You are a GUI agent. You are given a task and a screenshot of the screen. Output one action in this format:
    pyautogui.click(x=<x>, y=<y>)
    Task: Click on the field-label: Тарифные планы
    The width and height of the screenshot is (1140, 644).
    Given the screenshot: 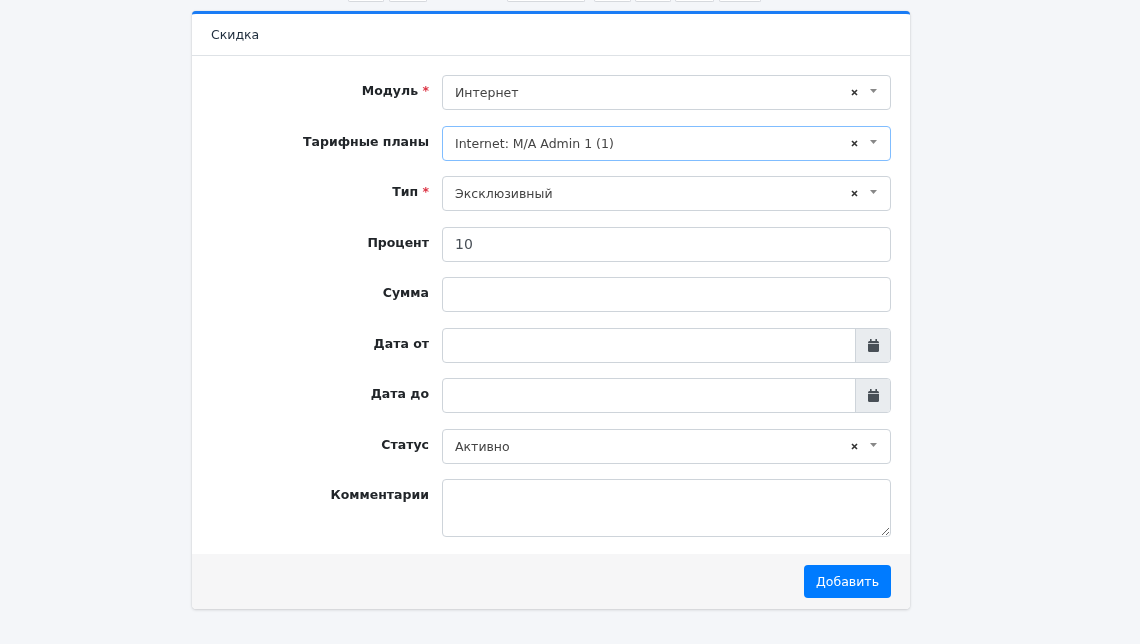 What is the action you would take?
    pyautogui.click(x=366, y=141)
    